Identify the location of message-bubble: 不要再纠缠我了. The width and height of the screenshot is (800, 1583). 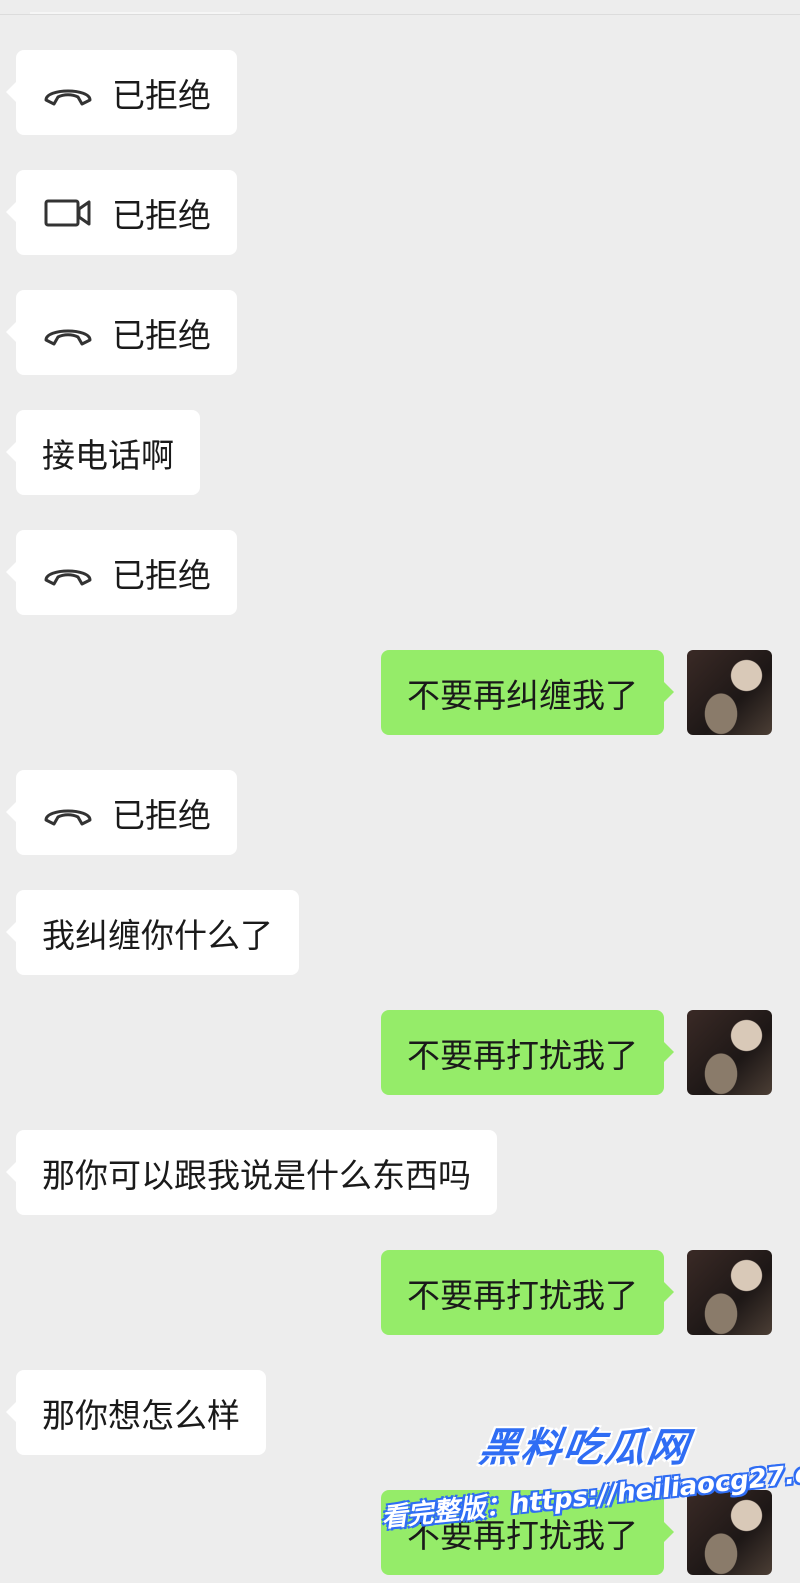
(527, 692).